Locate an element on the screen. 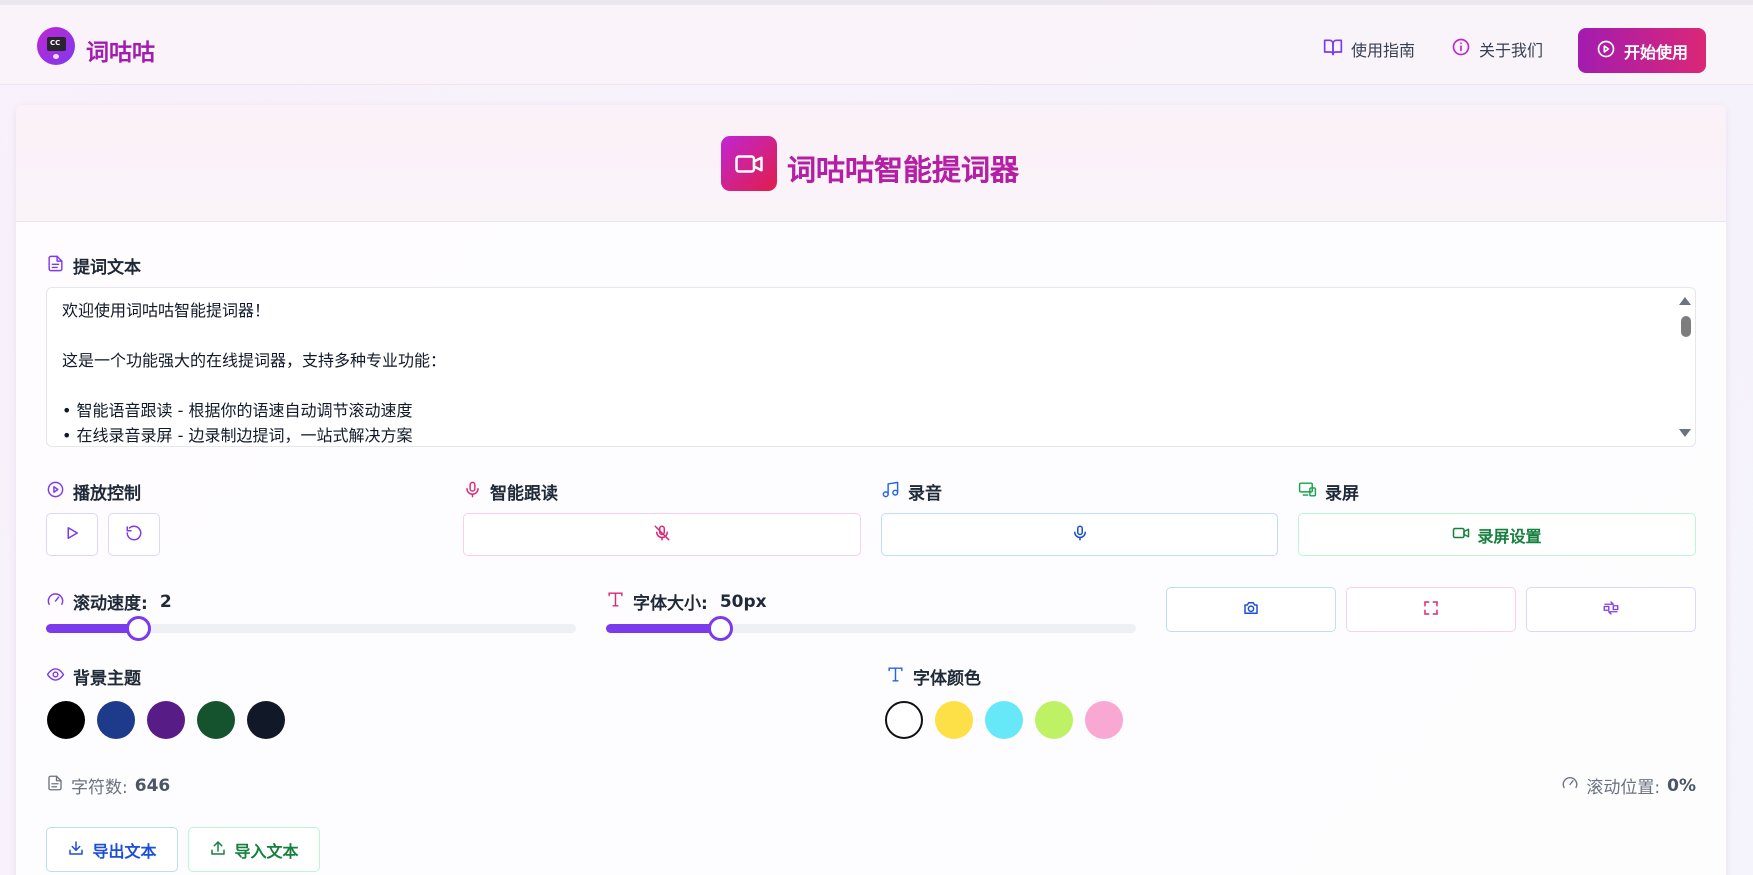  upload-icon is located at coordinates (218, 850).